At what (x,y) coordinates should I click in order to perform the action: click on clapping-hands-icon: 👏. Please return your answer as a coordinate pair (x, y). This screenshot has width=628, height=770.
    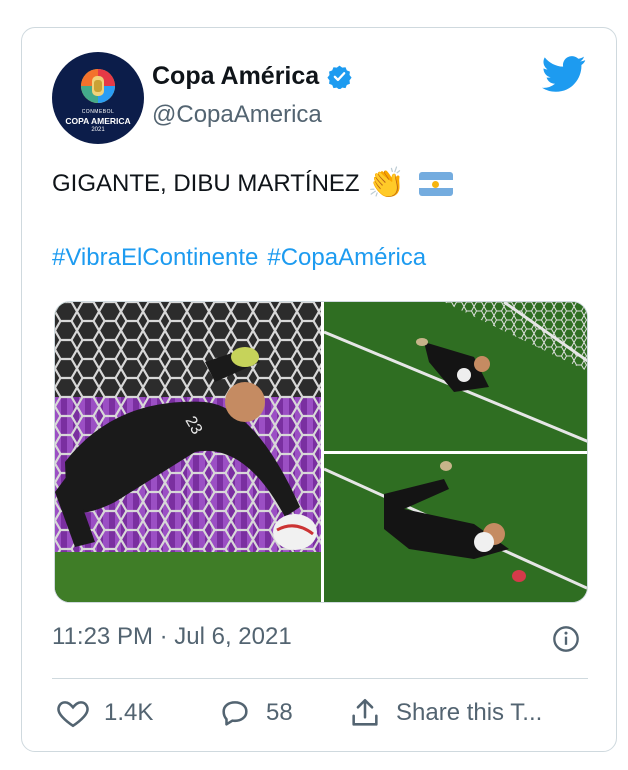
    Looking at the image, I should click on (386, 183).